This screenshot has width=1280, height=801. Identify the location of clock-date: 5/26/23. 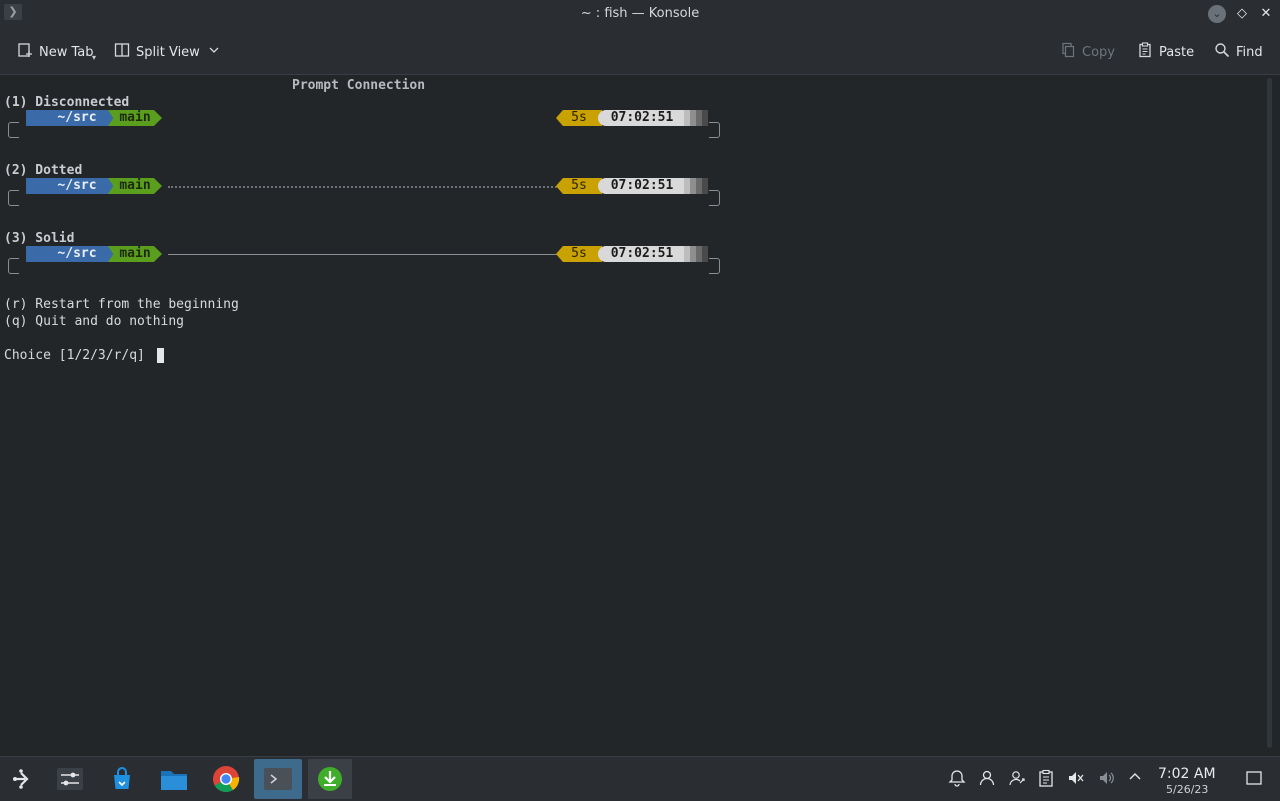
(1187, 789).